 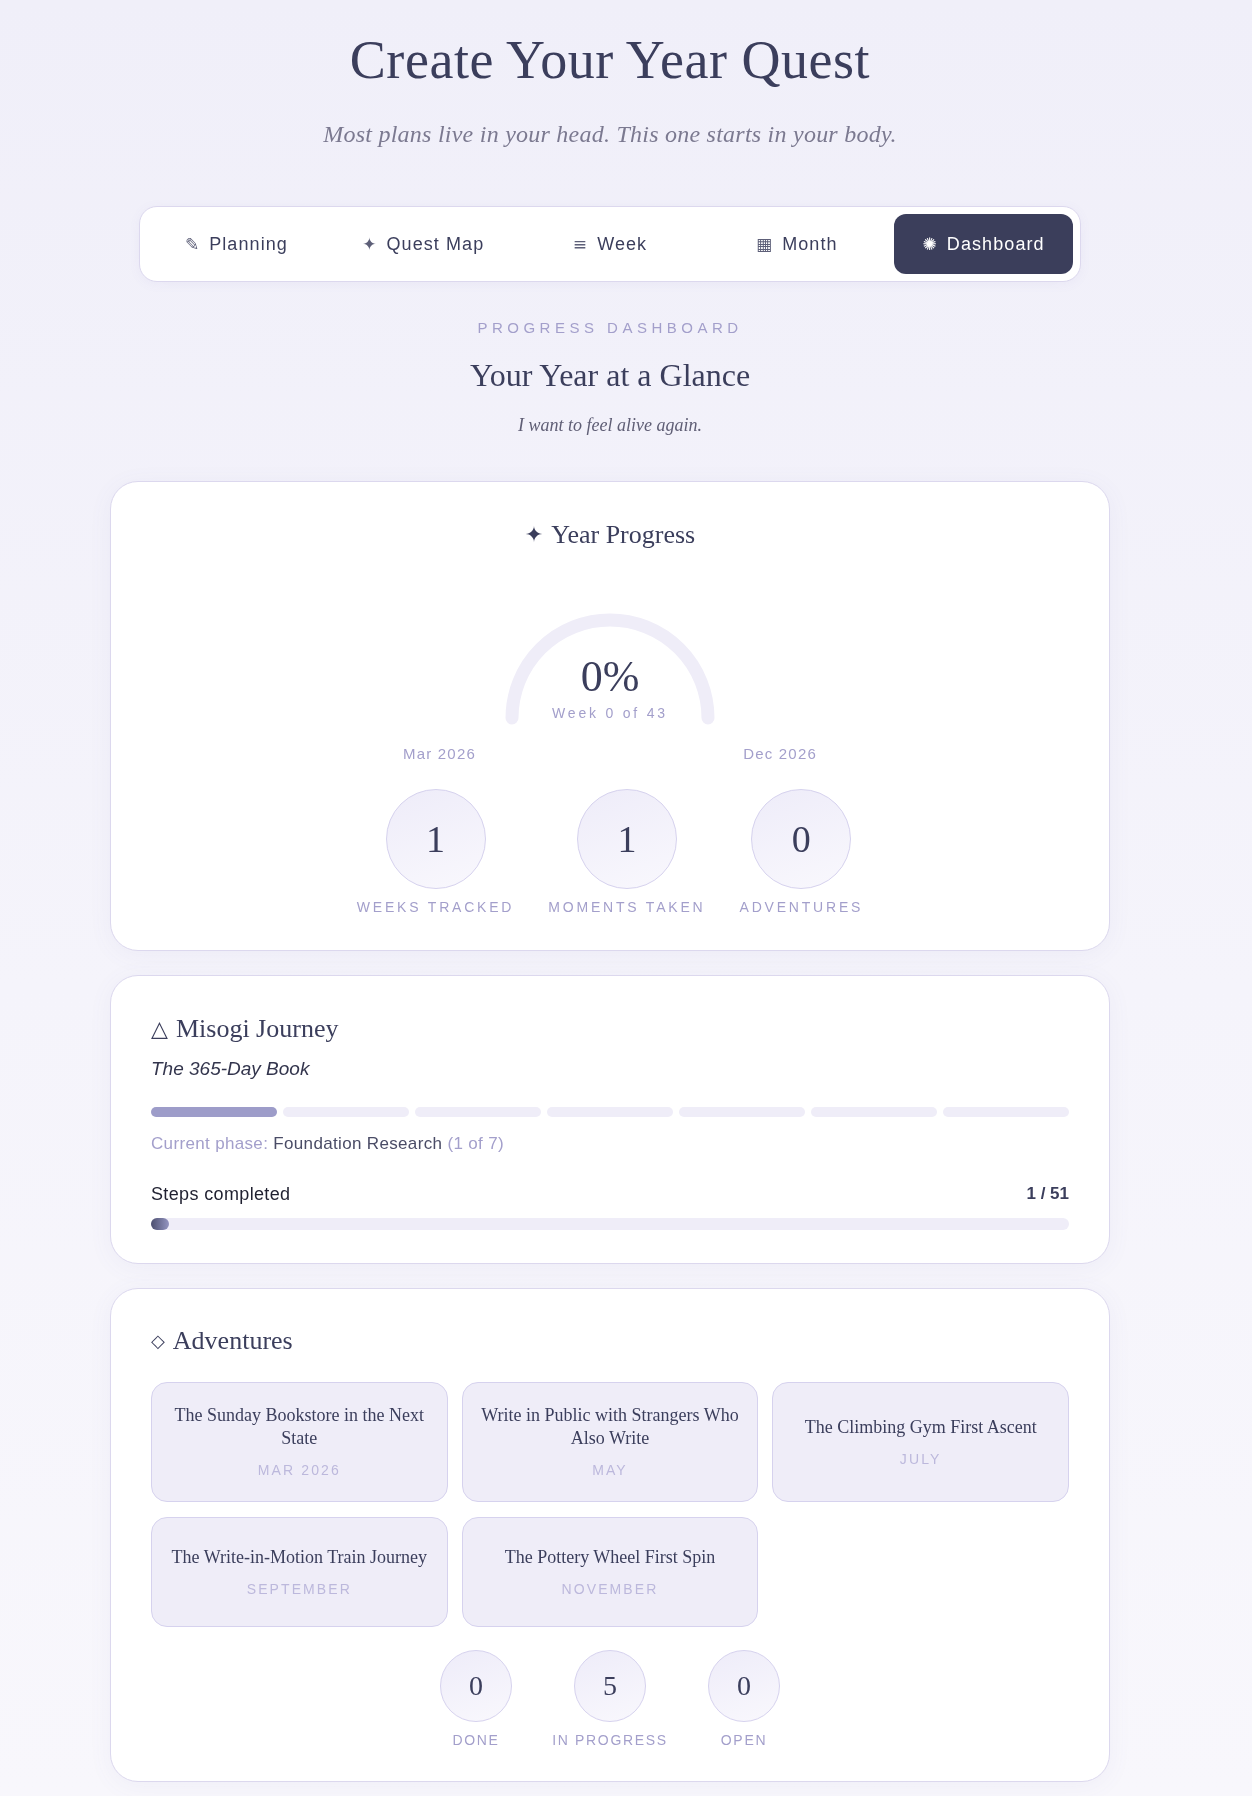 I want to click on steps-count: 1 / 51, so click(x=1047, y=1194).